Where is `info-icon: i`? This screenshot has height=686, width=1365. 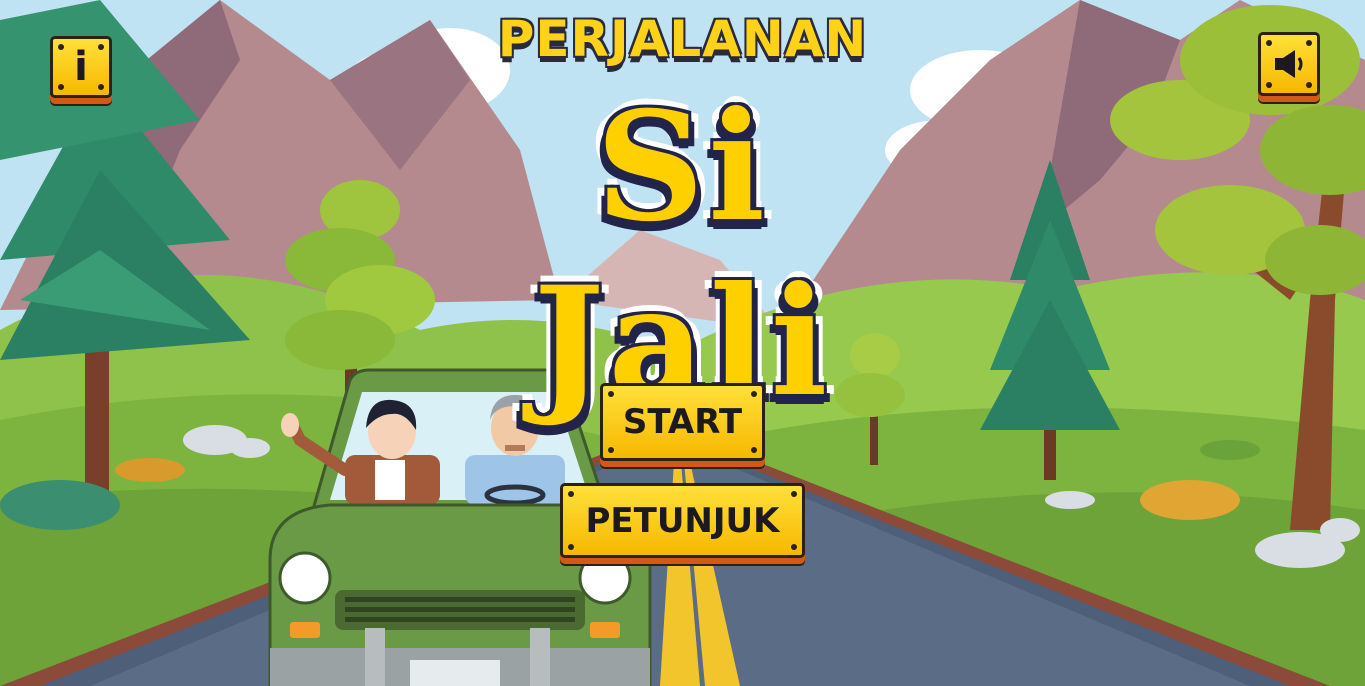 info-icon: i is located at coordinates (81, 67).